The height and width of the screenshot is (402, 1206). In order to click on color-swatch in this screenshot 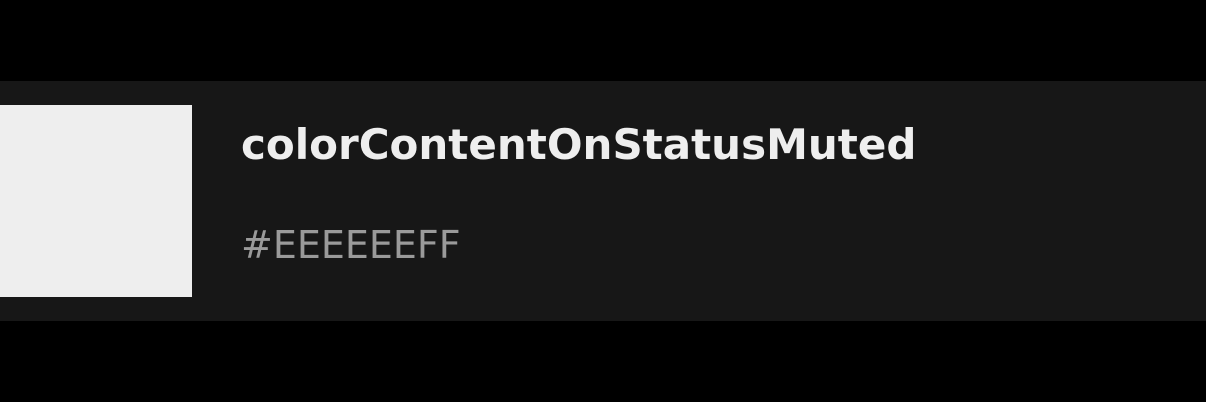, I will do `click(96, 201)`.